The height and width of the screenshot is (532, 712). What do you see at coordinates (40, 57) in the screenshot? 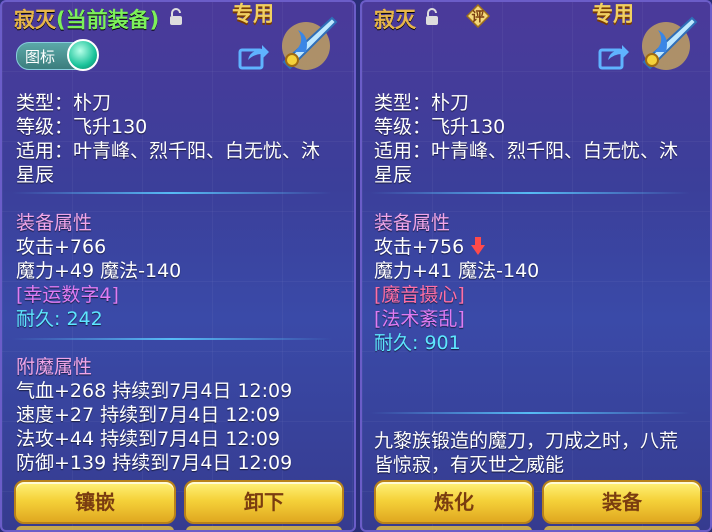
I see `icon-toggle-label: 图标` at bounding box center [40, 57].